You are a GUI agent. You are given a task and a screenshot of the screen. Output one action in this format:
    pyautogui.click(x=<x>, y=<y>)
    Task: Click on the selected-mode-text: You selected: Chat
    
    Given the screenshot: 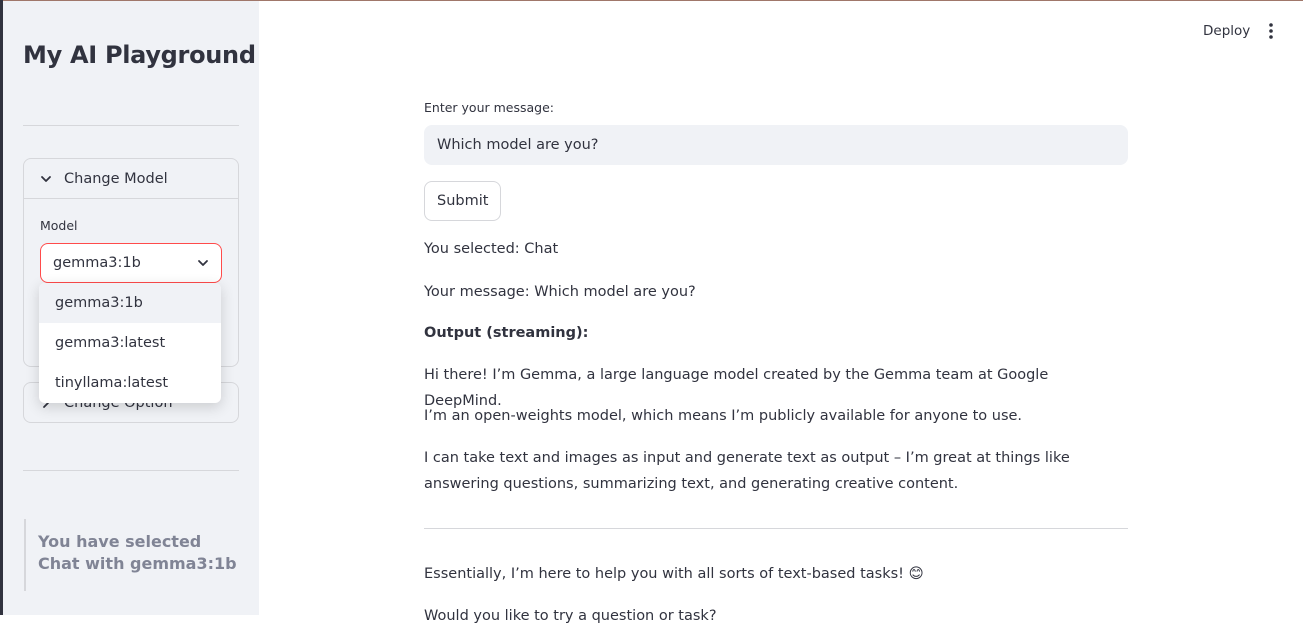 What is the action you would take?
    pyautogui.click(x=491, y=249)
    